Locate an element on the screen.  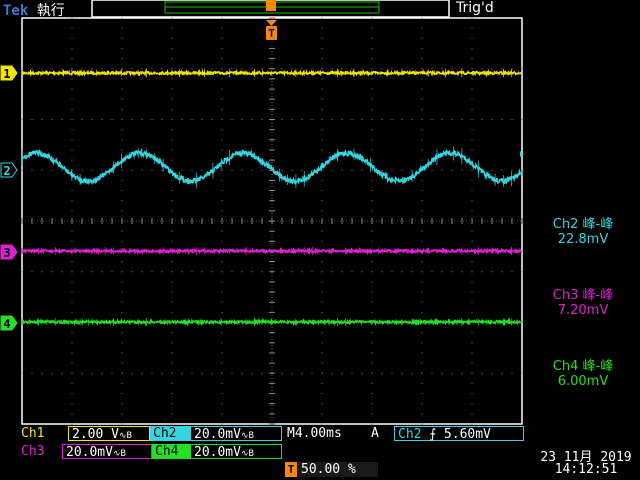
ch1-scale: 2.00 V∿B is located at coordinates (109, 434).